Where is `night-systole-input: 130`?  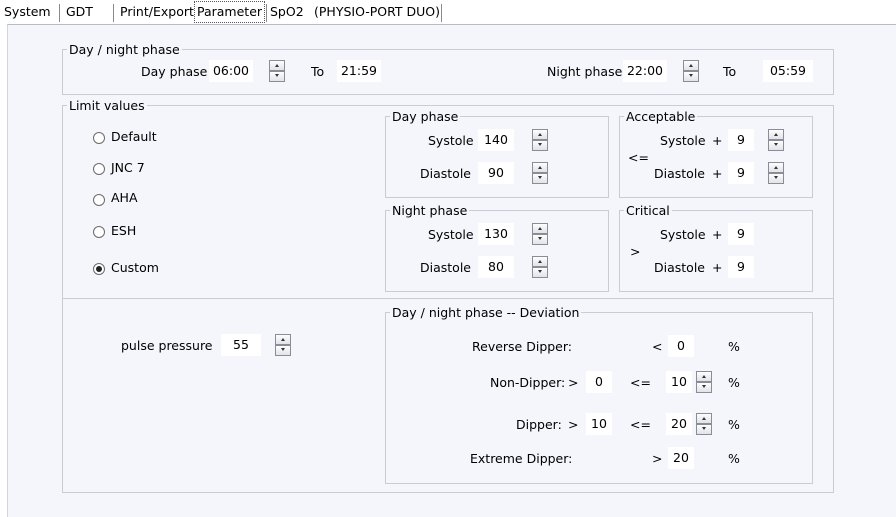
night-systole-input: 130 is located at coordinates (496, 234).